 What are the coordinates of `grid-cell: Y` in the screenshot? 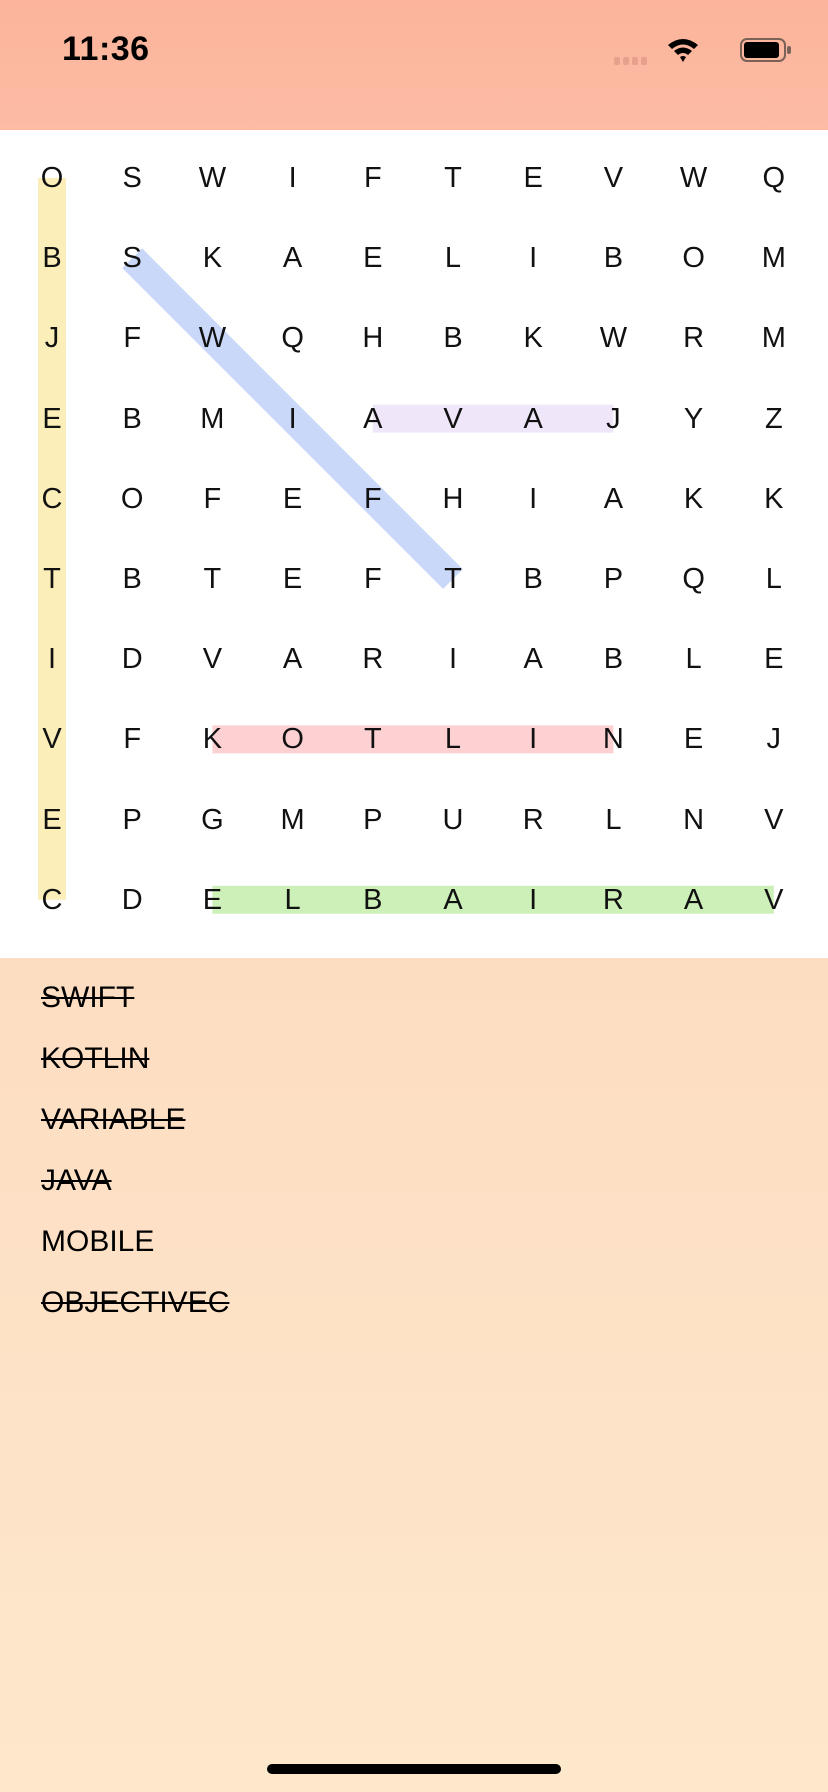 It's located at (694, 419).